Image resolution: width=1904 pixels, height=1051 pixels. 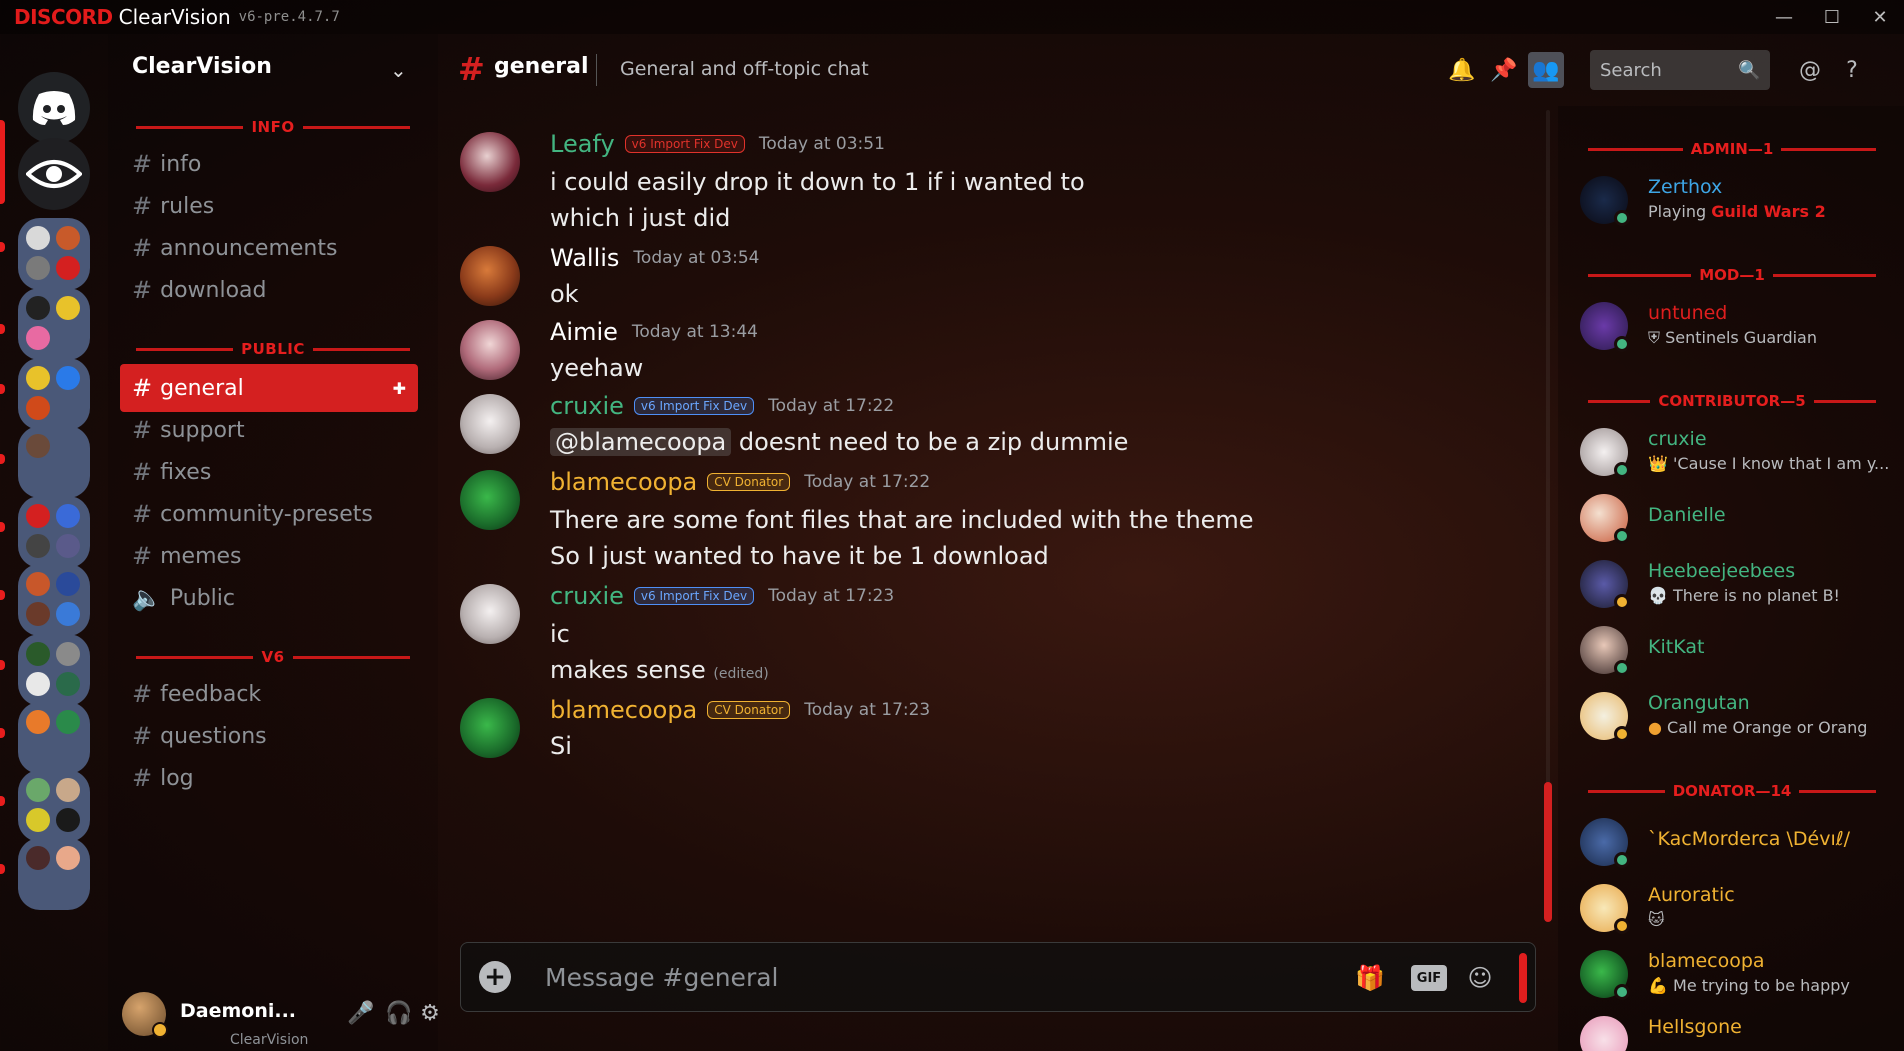 What do you see at coordinates (289, 17) in the screenshot?
I see `app-version: v6-pre.4.7.7` at bounding box center [289, 17].